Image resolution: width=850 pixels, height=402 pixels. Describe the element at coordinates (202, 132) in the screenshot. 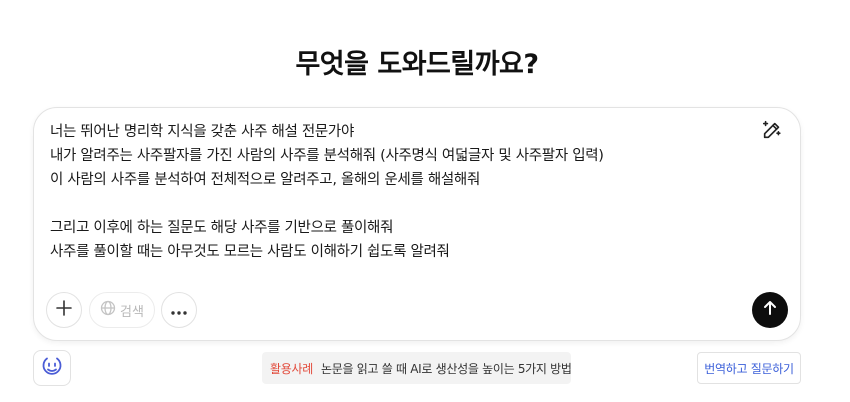

I see `prompt-line: 너는 뛰어난 명리학 지식을 갖춘 사주 해설 전문가야` at that location.